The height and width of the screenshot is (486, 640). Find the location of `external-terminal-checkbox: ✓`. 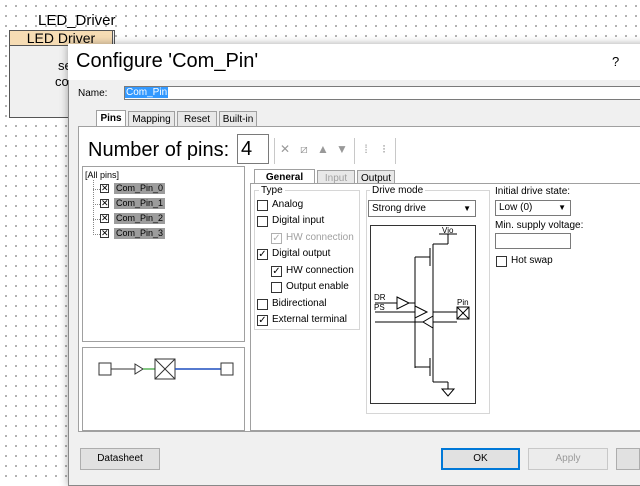

external-terminal-checkbox: ✓ is located at coordinates (262, 320).